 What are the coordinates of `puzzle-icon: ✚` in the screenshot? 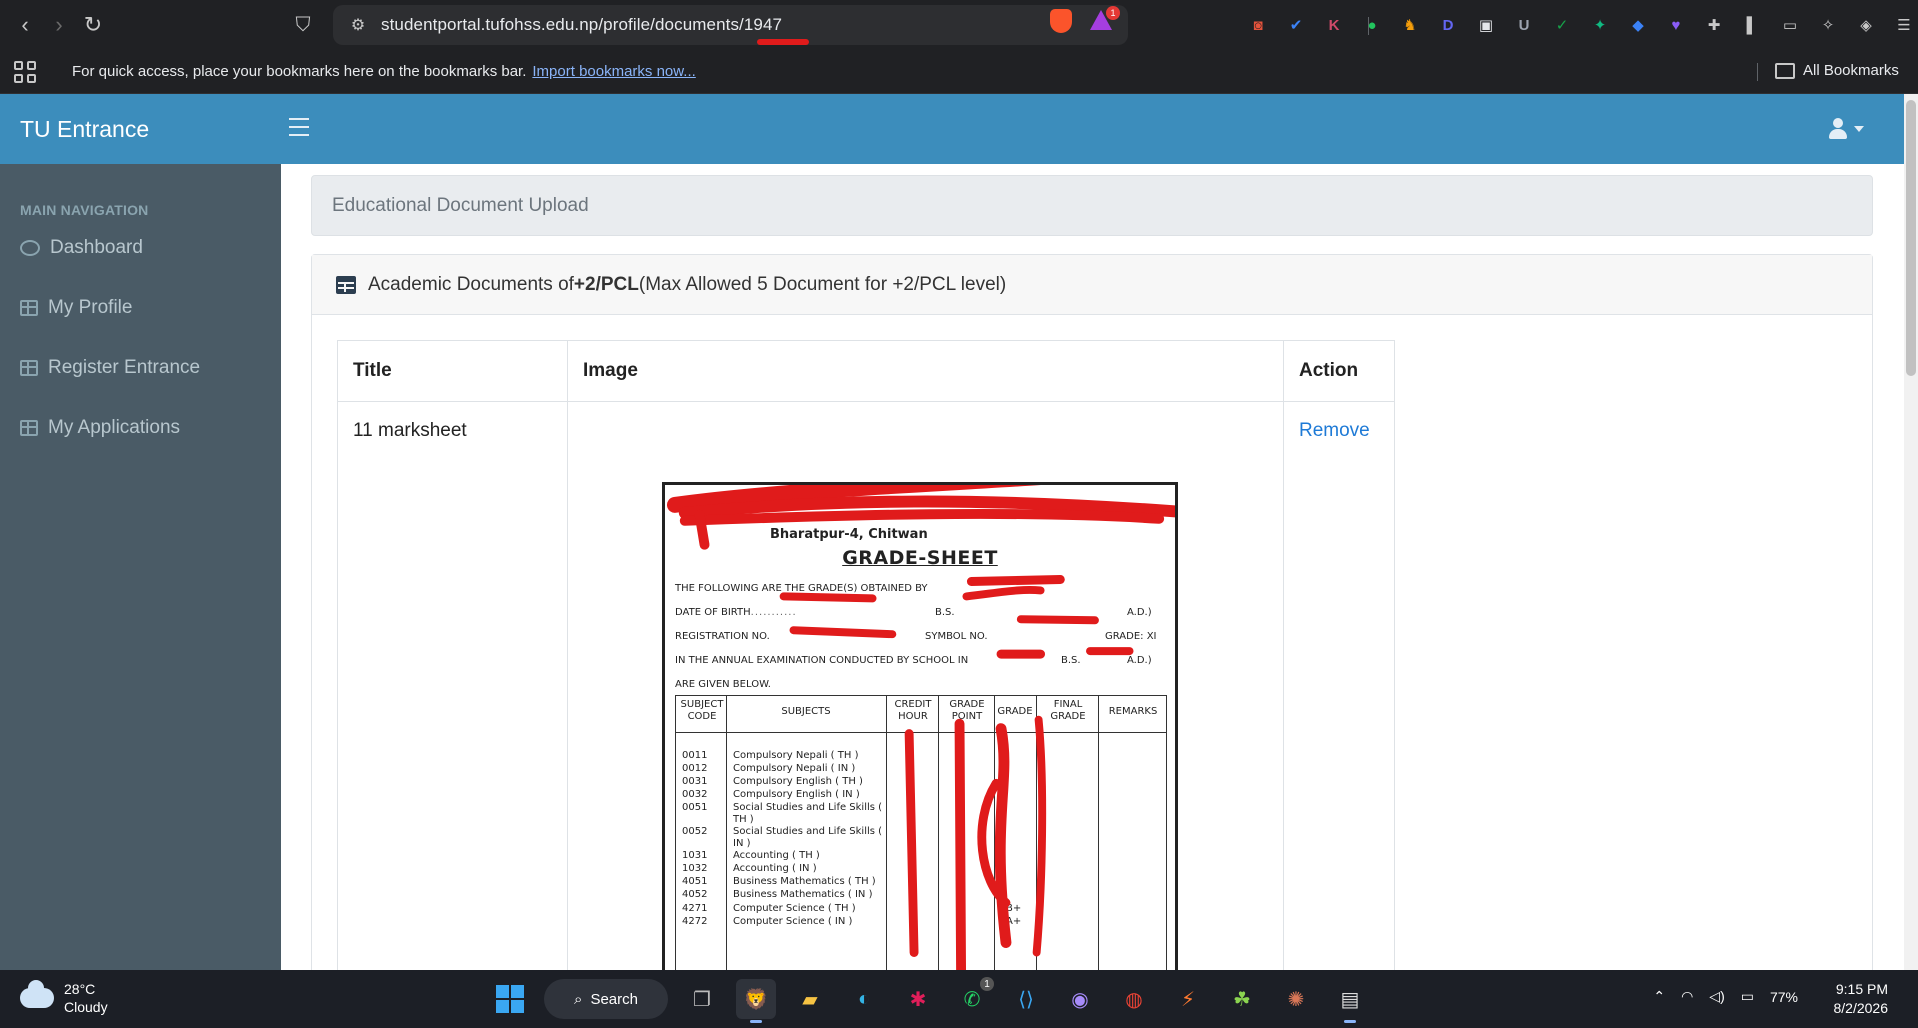 It's located at (1714, 25).